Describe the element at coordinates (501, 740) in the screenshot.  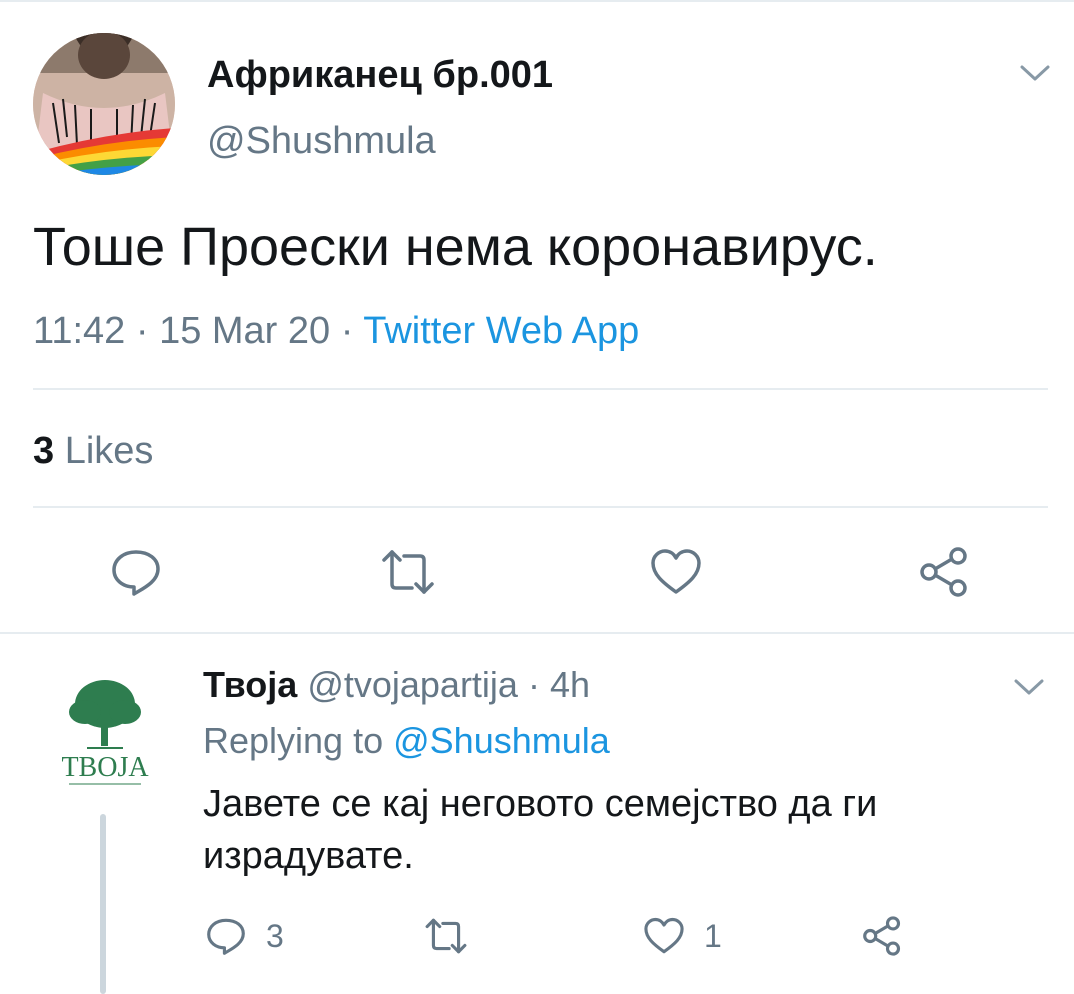
I see `replying-to-handle: @Shushmula` at that location.